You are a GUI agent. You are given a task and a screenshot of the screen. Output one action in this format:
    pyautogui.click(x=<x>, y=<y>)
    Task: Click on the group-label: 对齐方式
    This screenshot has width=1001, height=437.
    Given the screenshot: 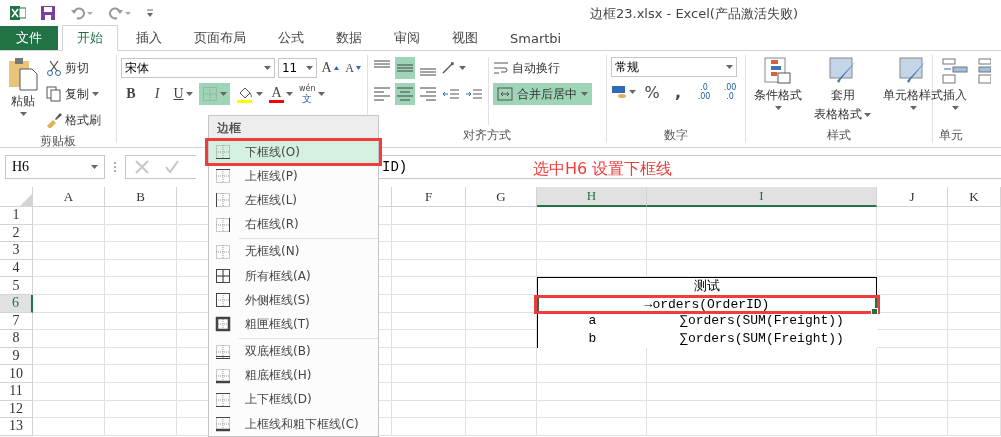 What is the action you would take?
    pyautogui.click(x=487, y=135)
    